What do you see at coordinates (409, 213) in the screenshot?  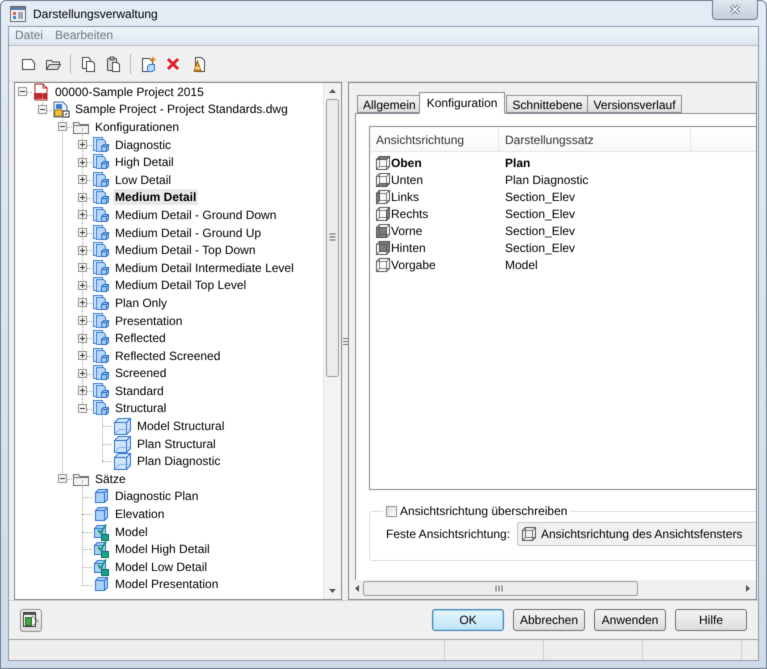 I see `table-cell: Rechts` at bounding box center [409, 213].